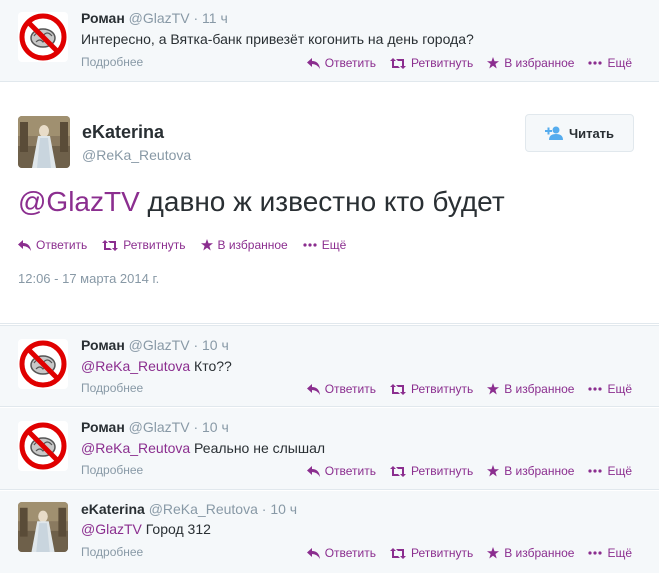  I want to click on follow-label: Читать, so click(591, 133).